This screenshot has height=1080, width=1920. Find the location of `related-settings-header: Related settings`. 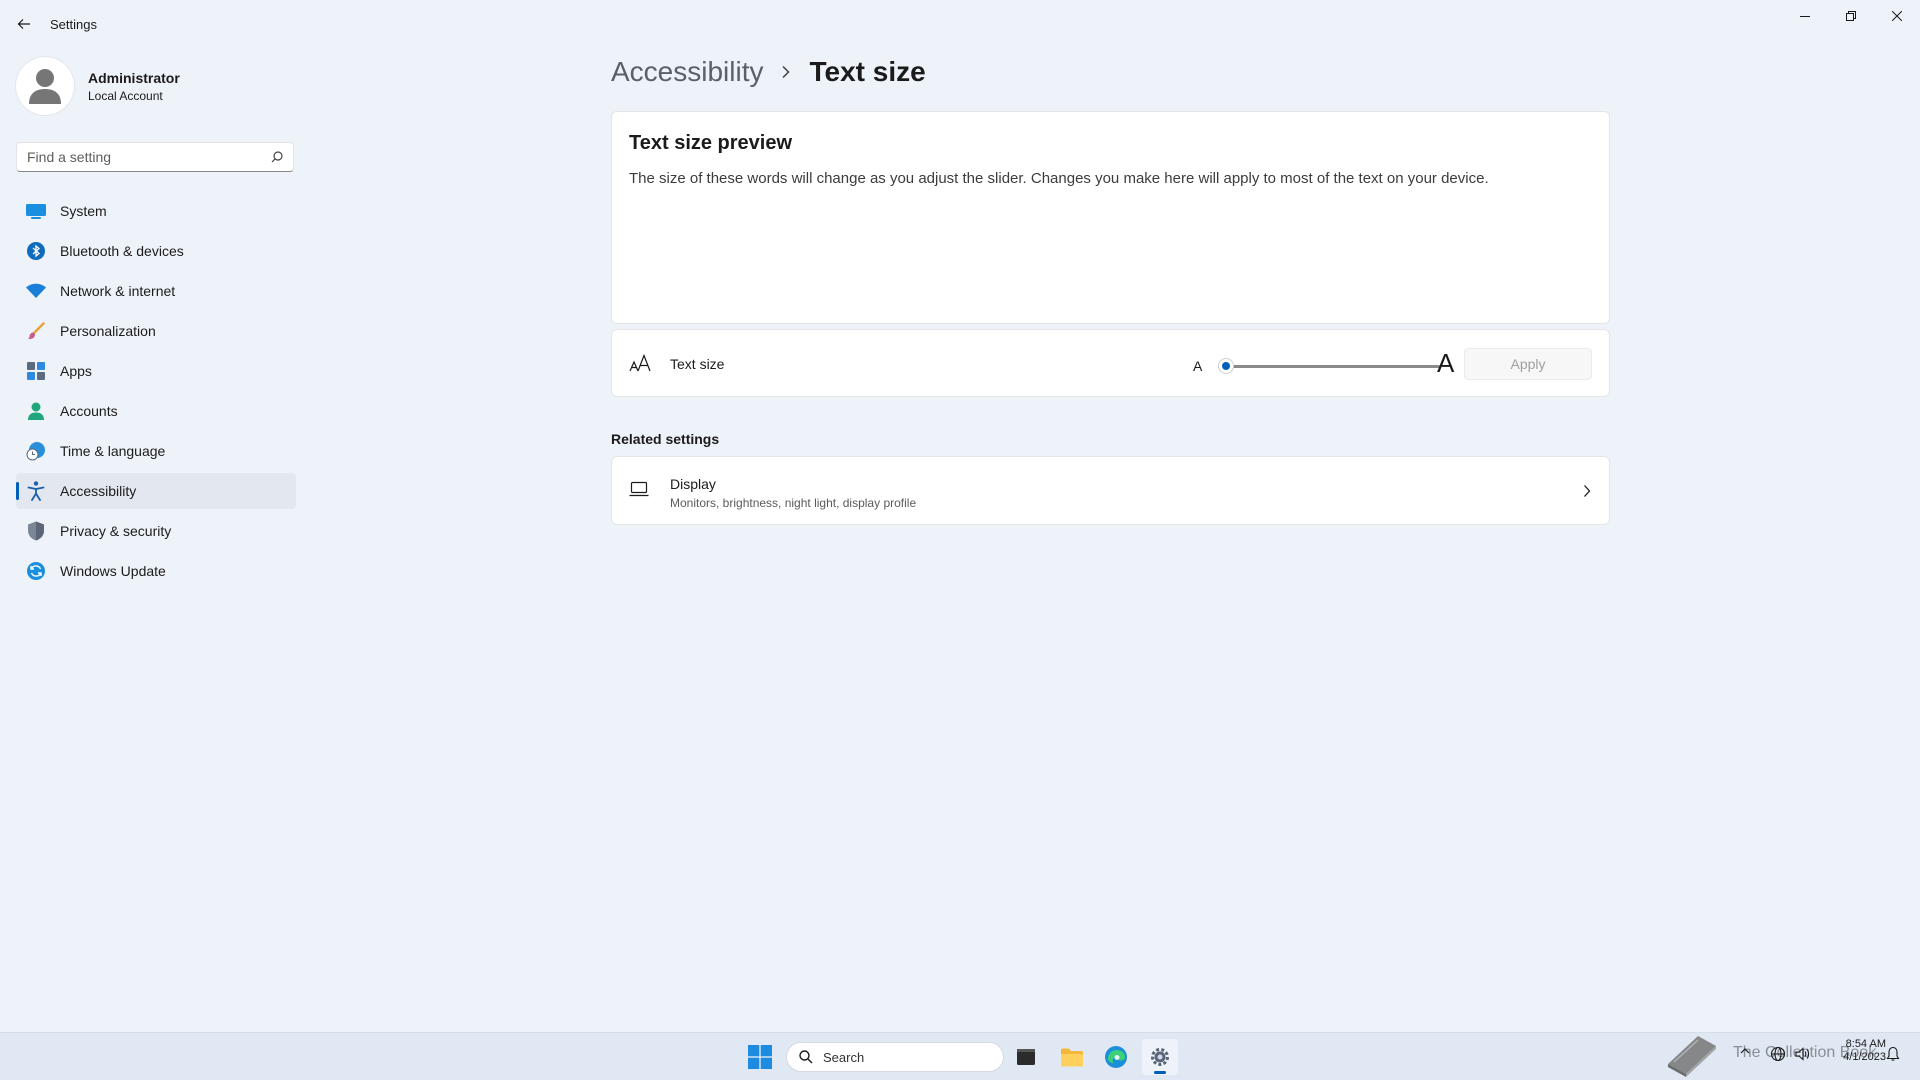

related-settings-header: Related settings is located at coordinates (665, 439).